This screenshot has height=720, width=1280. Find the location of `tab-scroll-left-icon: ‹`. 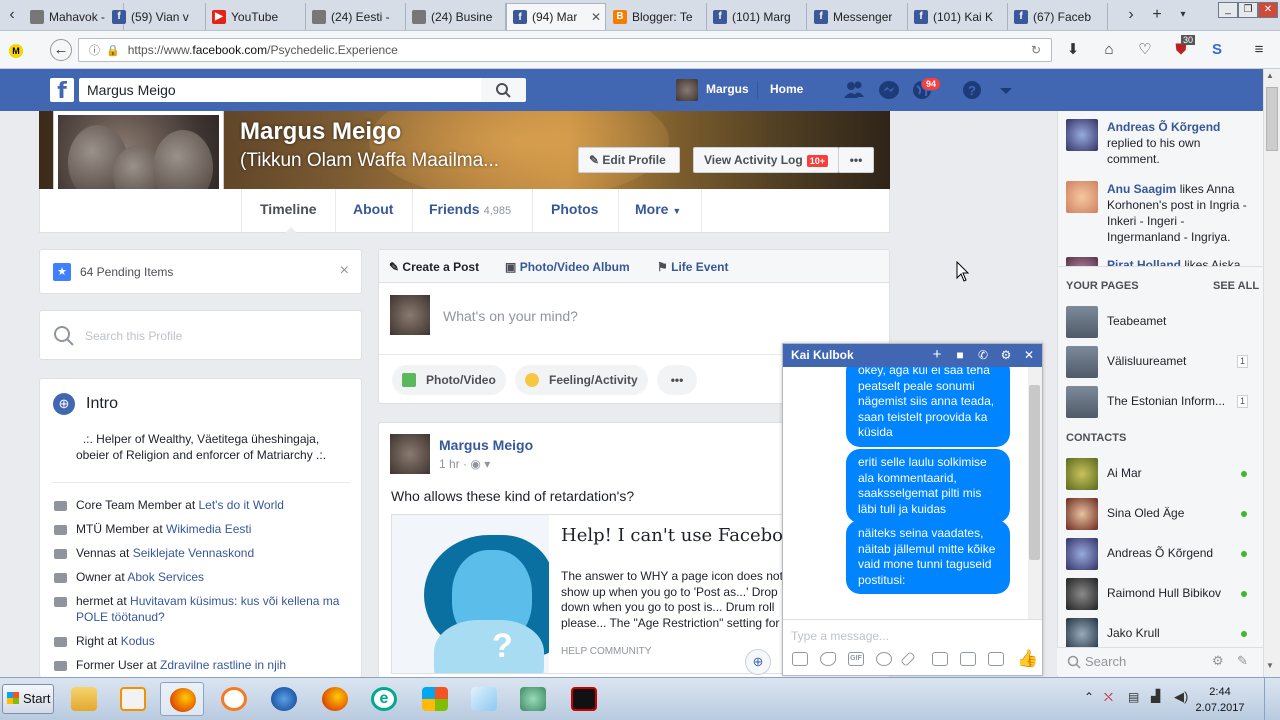

tab-scroll-left-icon: ‹ is located at coordinates (12, 15).